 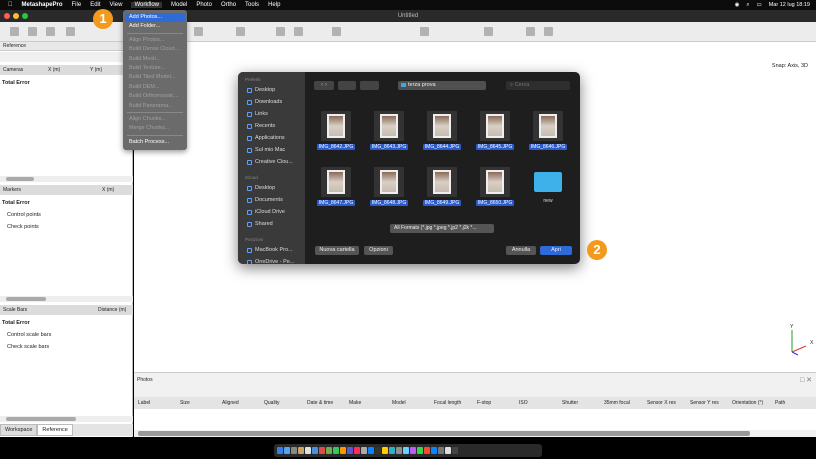 I want to click on undo-icon, so click(x=70, y=31).